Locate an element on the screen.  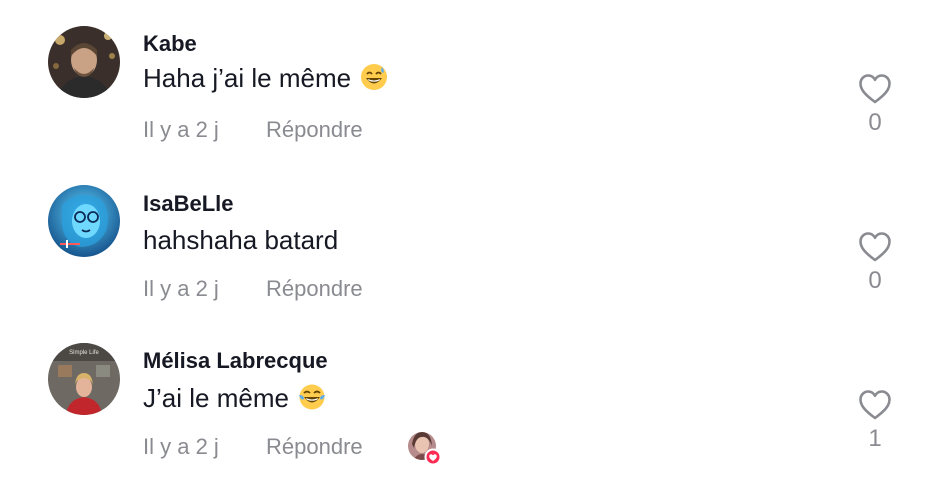
like-count: 1 is located at coordinates (875, 438).